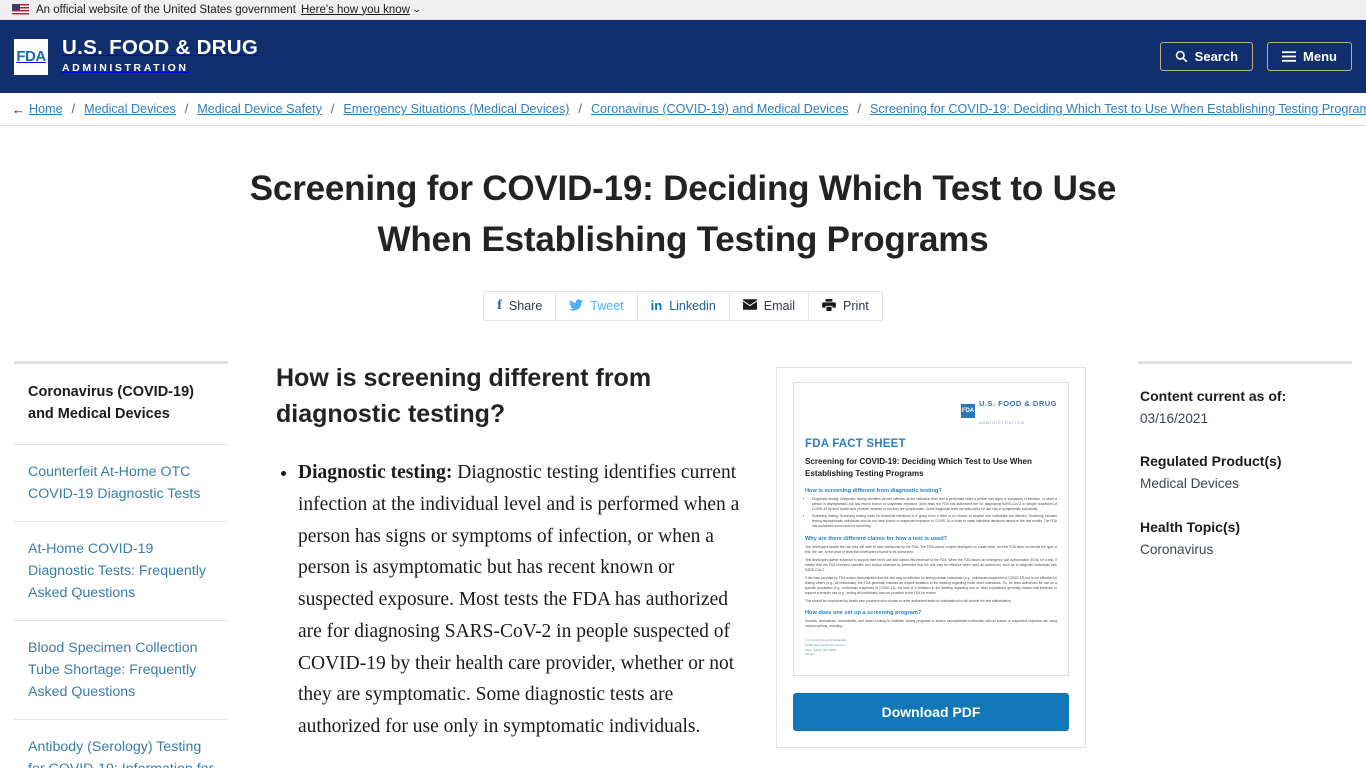  I want to click on share-twitter-button: Tweet, so click(597, 305).